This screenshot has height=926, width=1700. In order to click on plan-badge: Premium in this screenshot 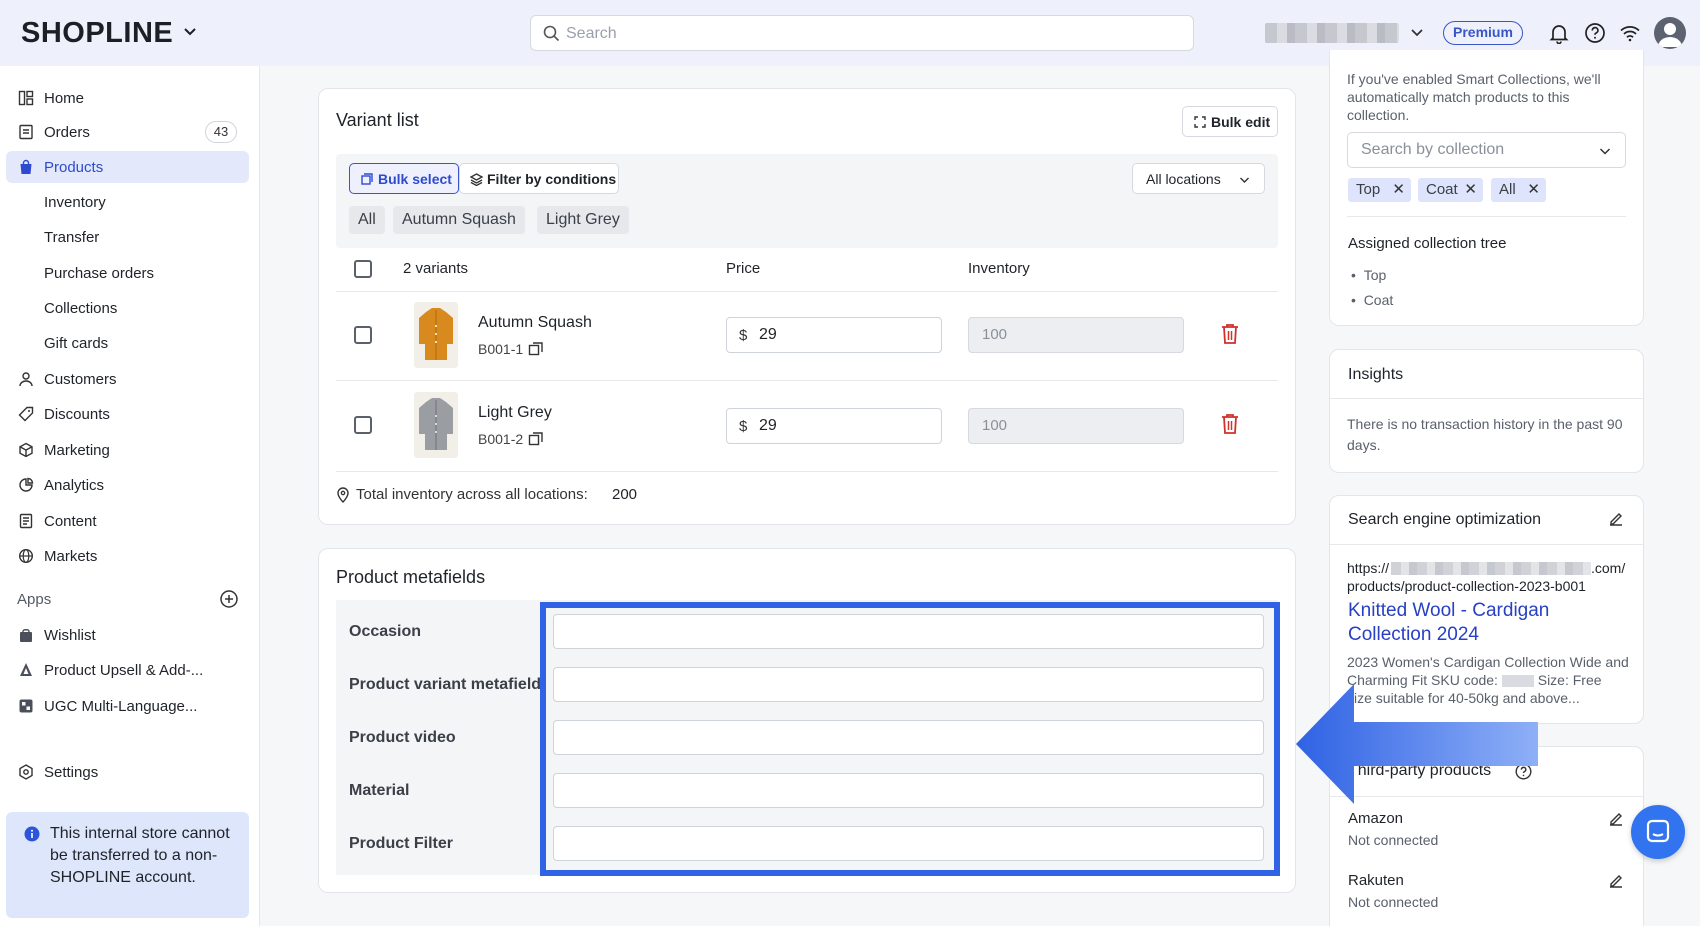, I will do `click(1483, 33)`.